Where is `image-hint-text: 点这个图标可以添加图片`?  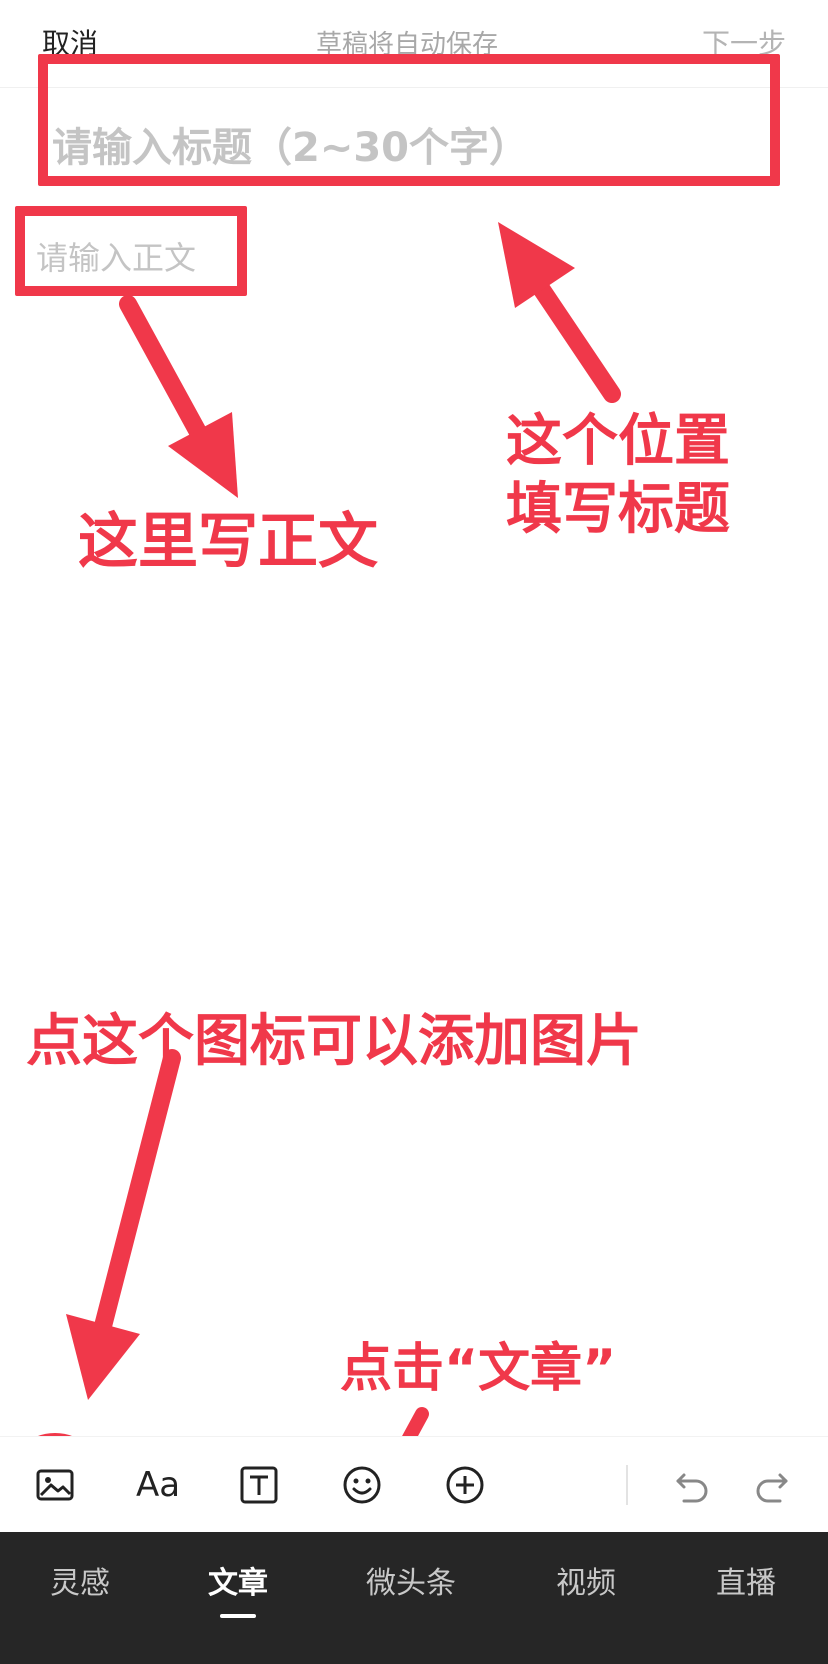
image-hint-text: 点这个图标可以添加图片 is located at coordinates (334, 1041).